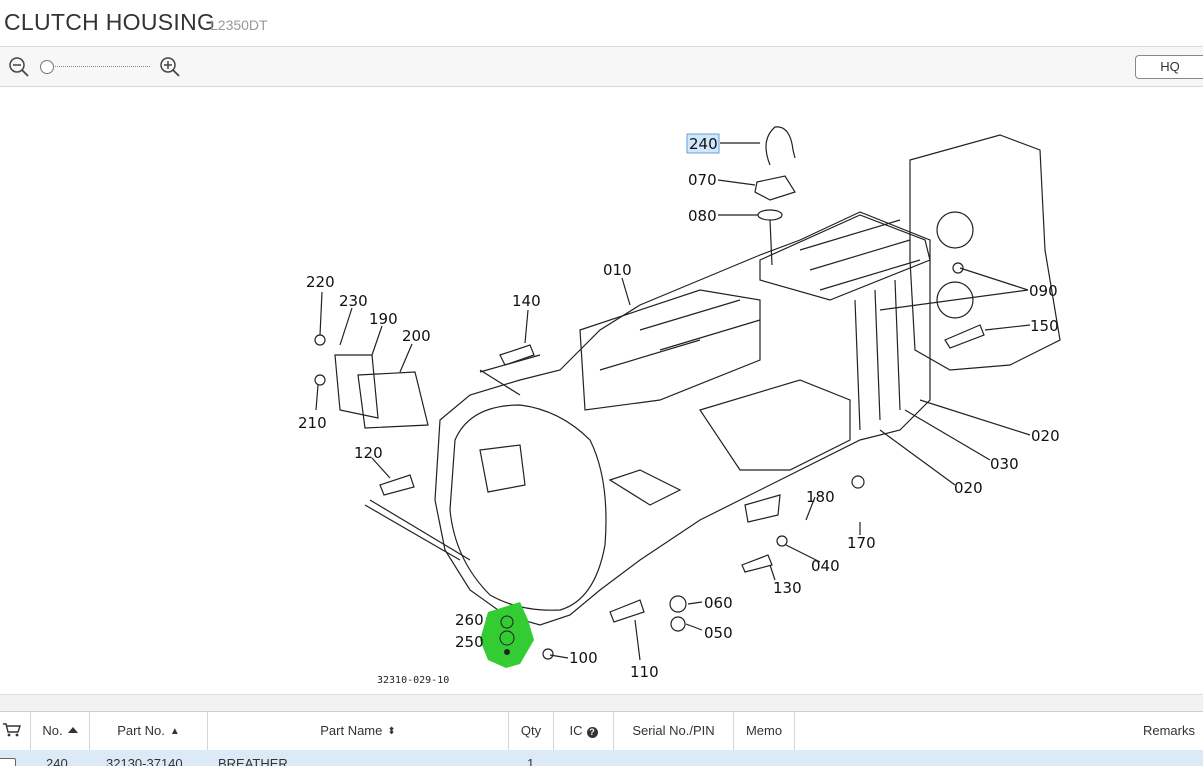  Describe the element at coordinates (144, 761) in the screenshot. I see `row-part-no: 32130-37140` at that location.